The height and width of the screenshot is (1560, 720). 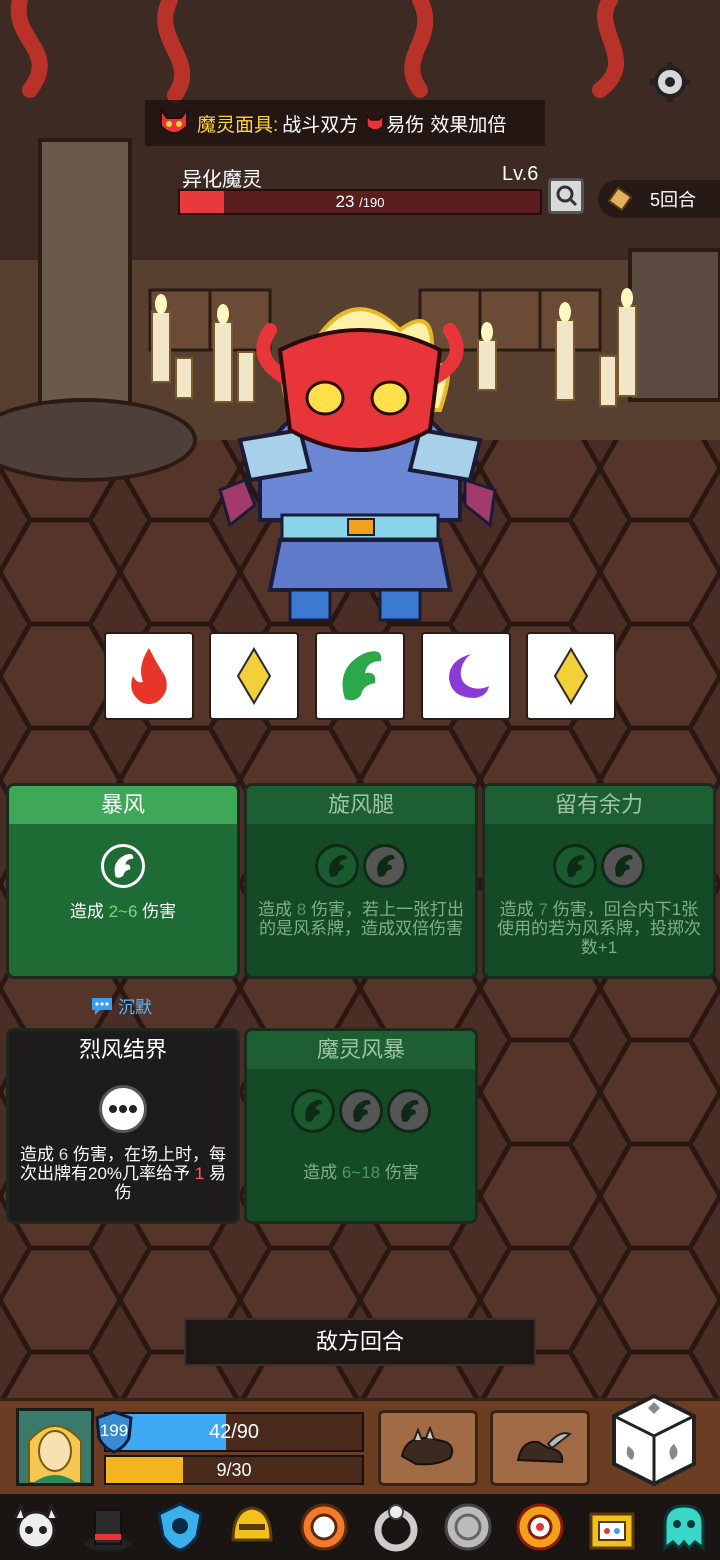 I want to click on silence-label: 沉默, so click(x=135, y=1007).